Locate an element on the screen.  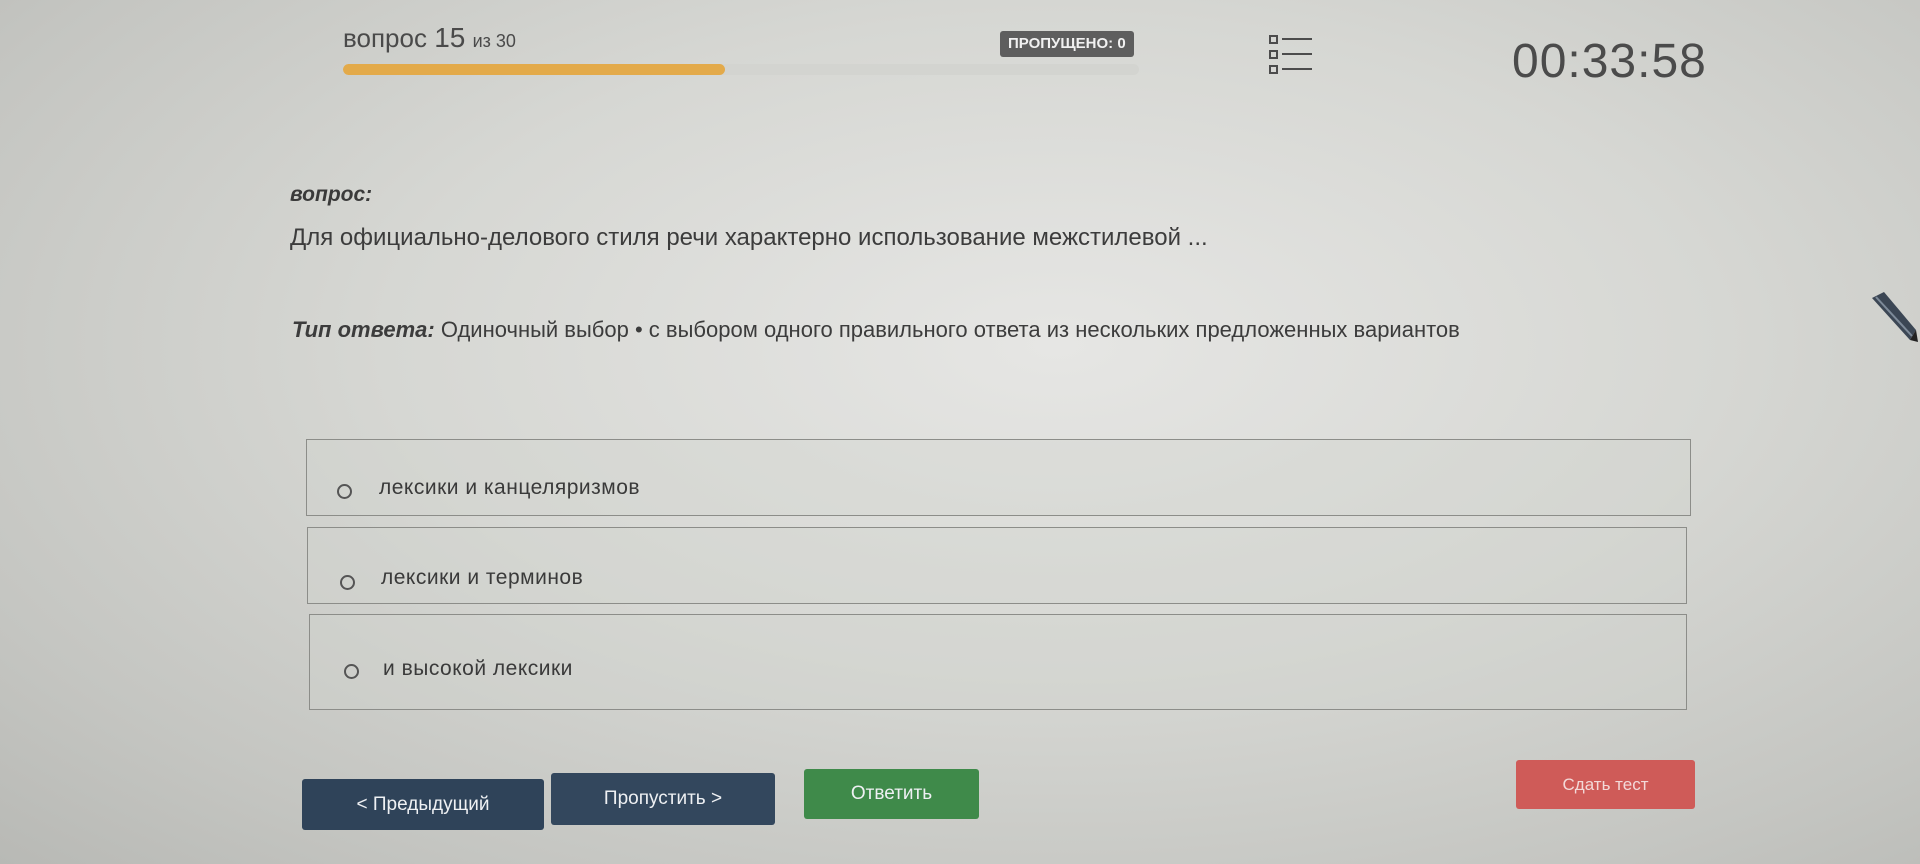
question-total: из 30 is located at coordinates (494, 41).